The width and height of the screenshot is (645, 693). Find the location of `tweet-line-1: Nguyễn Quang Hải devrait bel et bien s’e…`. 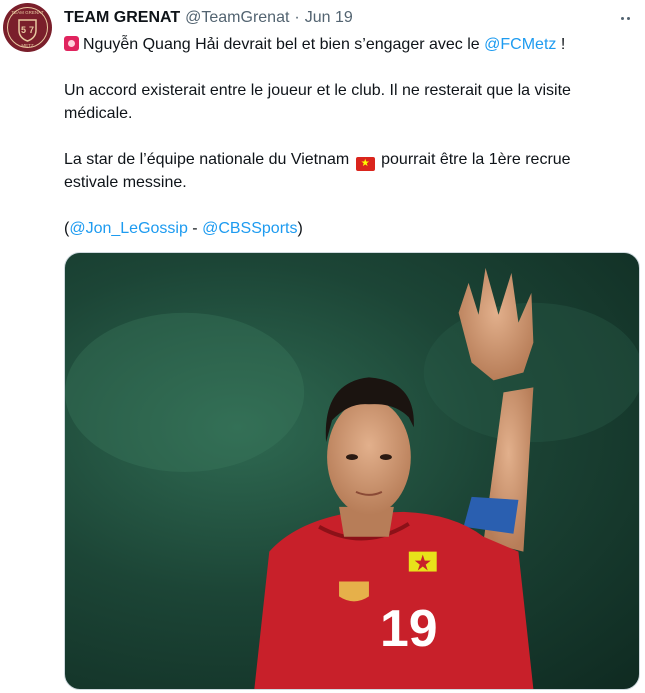

tweet-line-1: Nguyễn Quang Hải devrait bel et bien s’e… is located at coordinates (349, 44).